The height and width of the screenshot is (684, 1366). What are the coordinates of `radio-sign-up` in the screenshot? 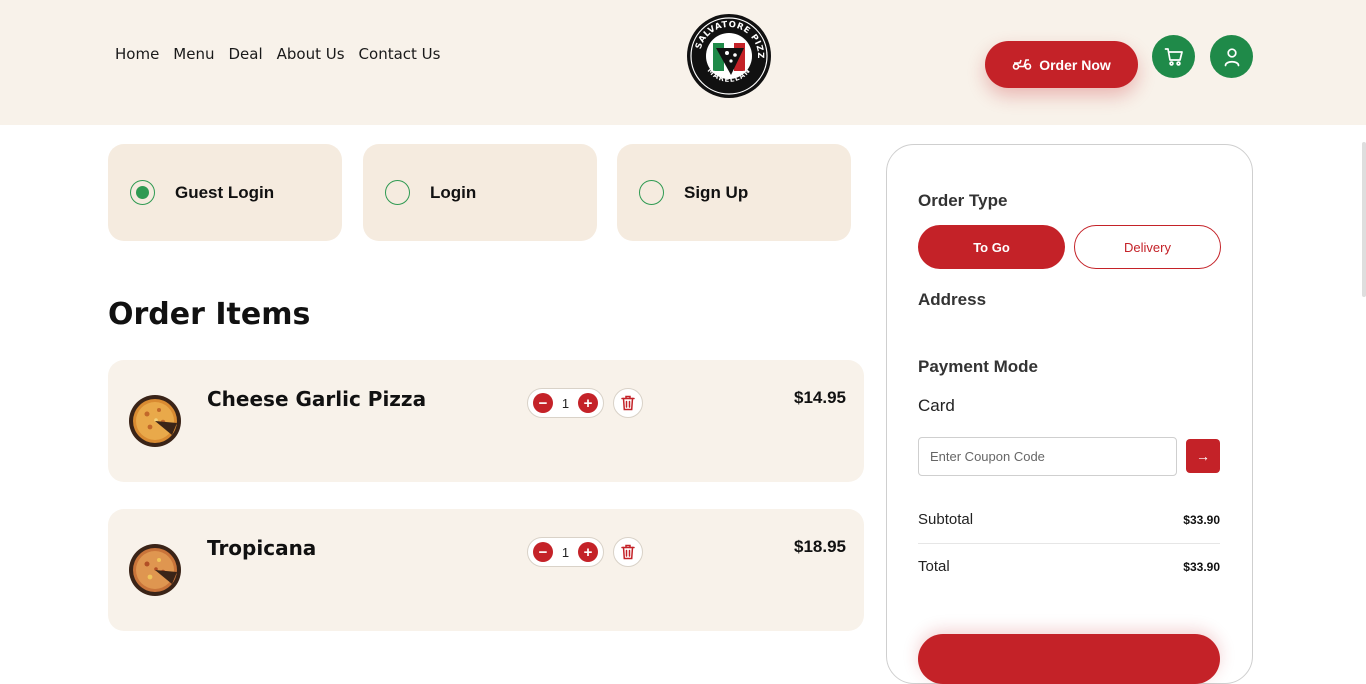 It's located at (651, 192).